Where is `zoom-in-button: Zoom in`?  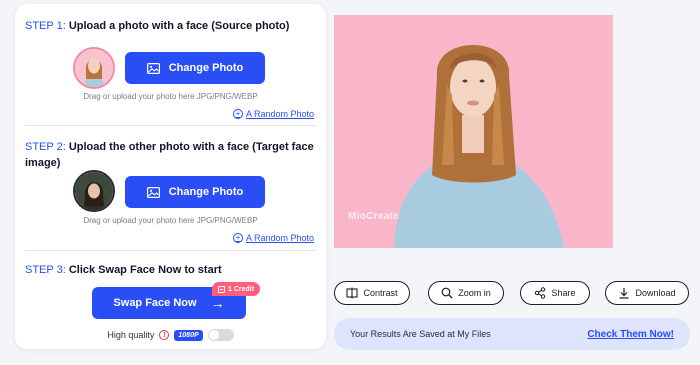
zoom-in-button: Zoom in is located at coordinates (466, 293).